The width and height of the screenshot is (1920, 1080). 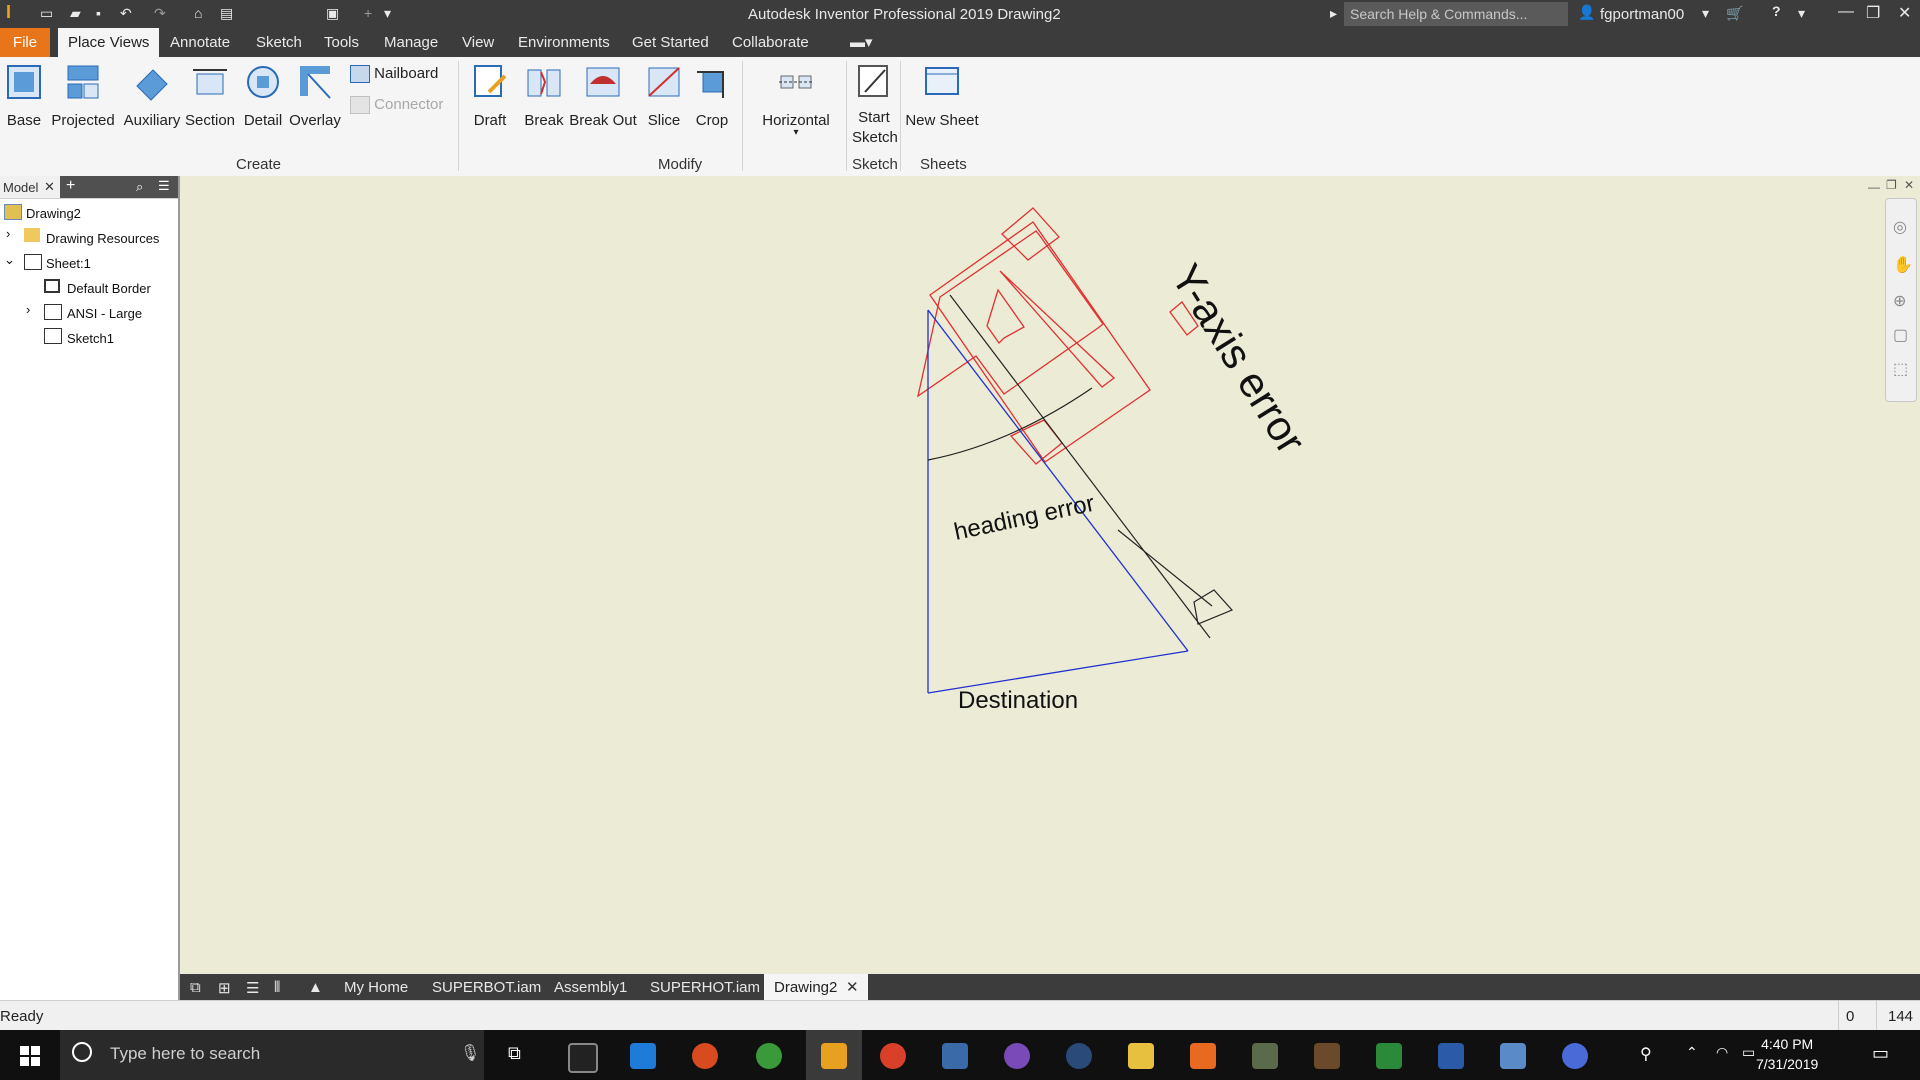 I want to click on doc-tab-superhot: SUPERHOT.iam, so click(x=705, y=987).